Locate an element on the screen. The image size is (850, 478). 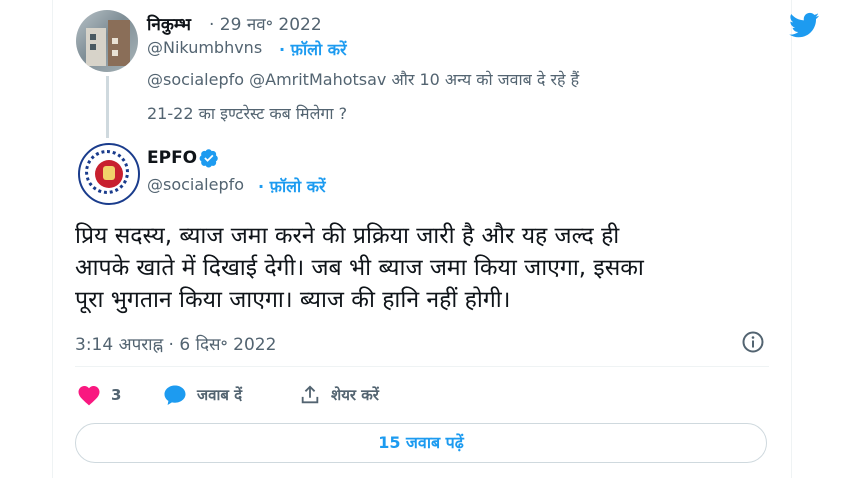
thread-connector-line is located at coordinates (107, 107).